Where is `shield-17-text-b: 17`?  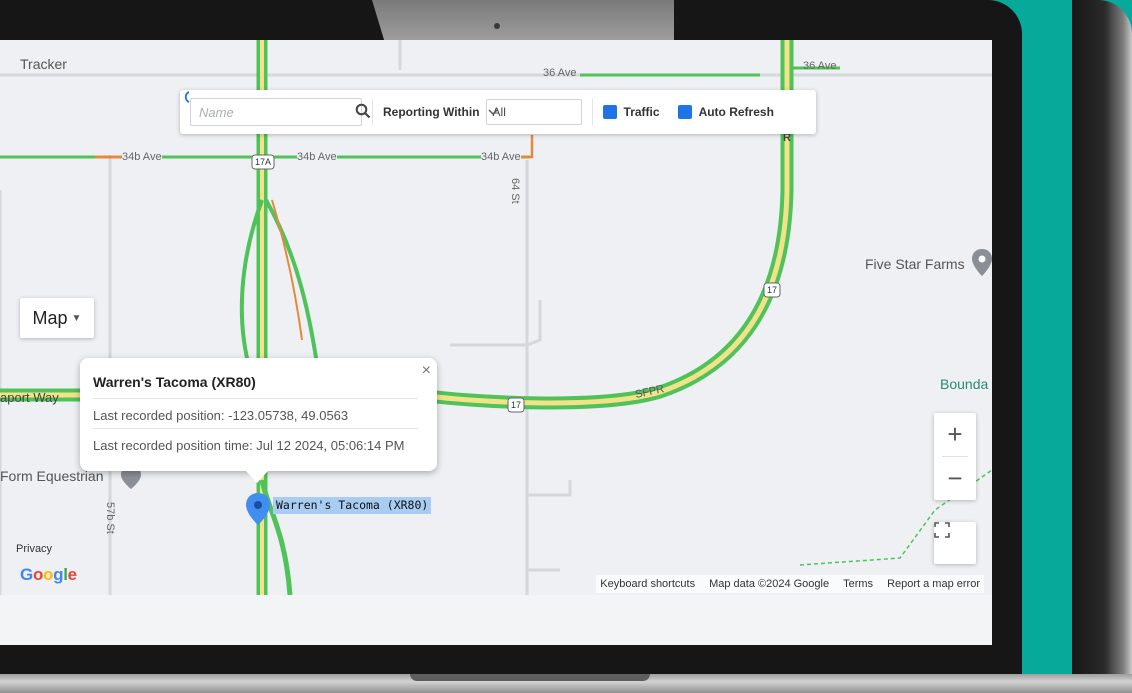 shield-17-text-b: 17 is located at coordinates (516, 405).